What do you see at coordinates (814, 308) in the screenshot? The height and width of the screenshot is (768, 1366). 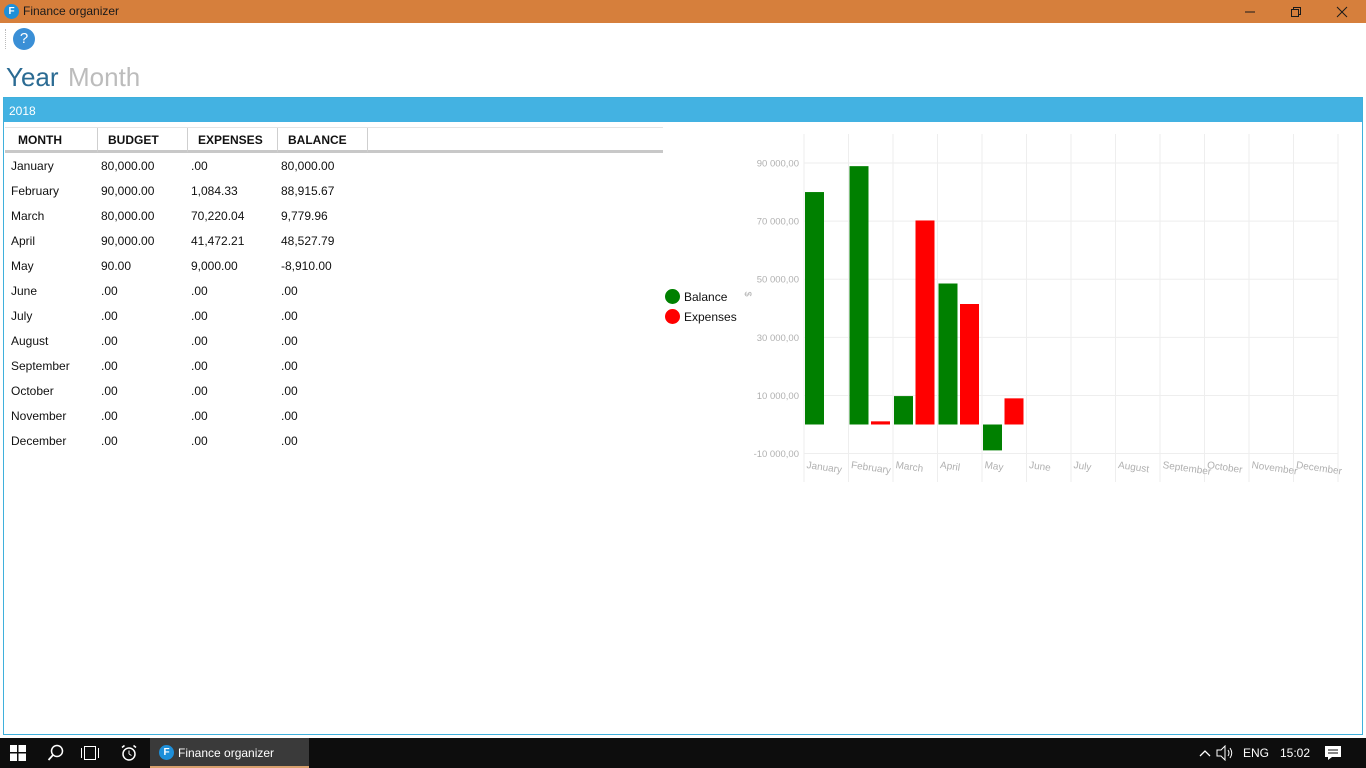 I see `bar-balance-january` at bounding box center [814, 308].